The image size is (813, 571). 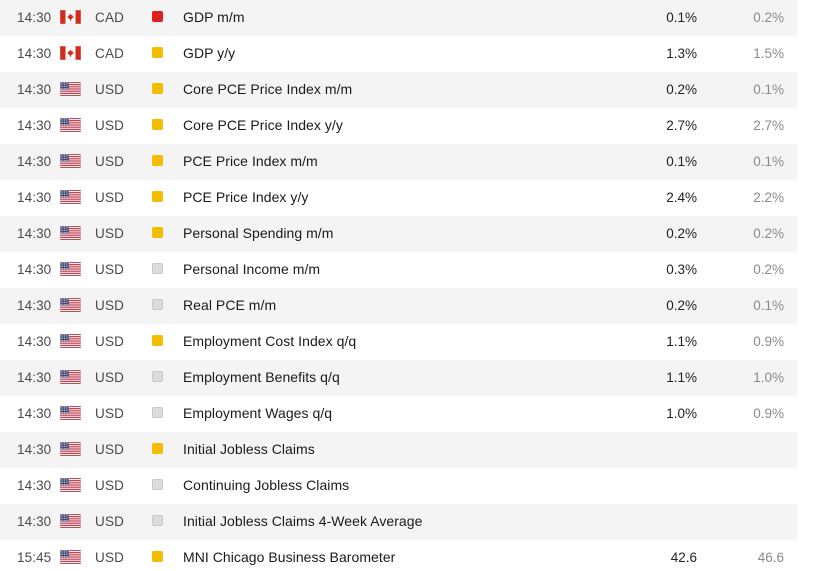 I want to click on calendar-event-row: 14:30 CAD GDP y/y 1.3% 1.5%, so click(x=398, y=54).